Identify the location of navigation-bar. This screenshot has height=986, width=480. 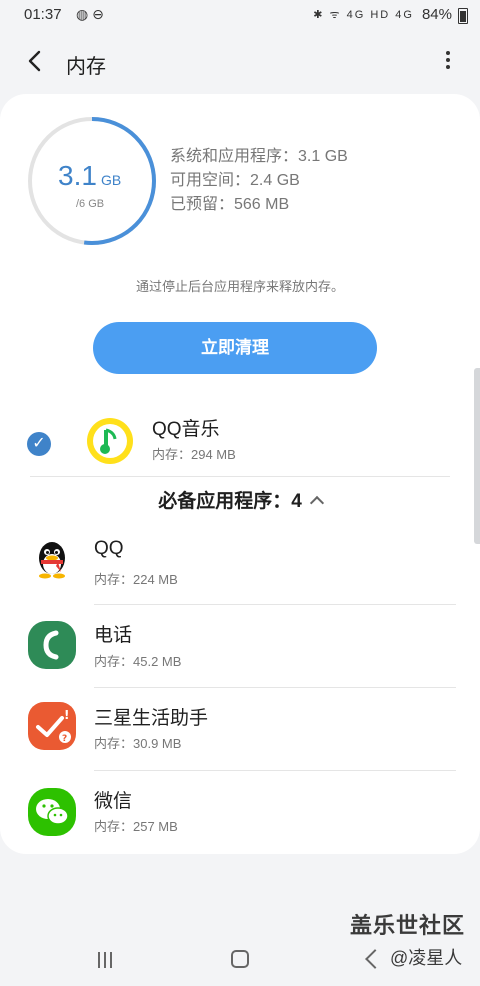
(240, 958).